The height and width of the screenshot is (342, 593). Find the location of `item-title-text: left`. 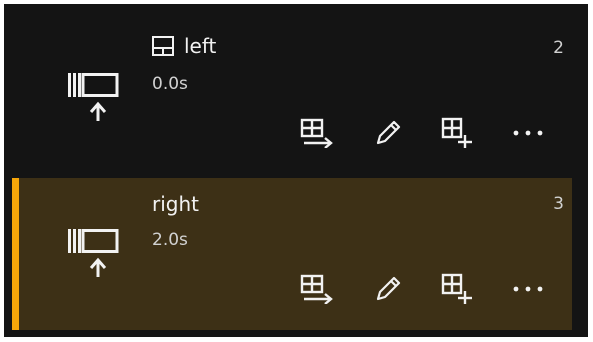

item-title-text: left is located at coordinates (200, 46).